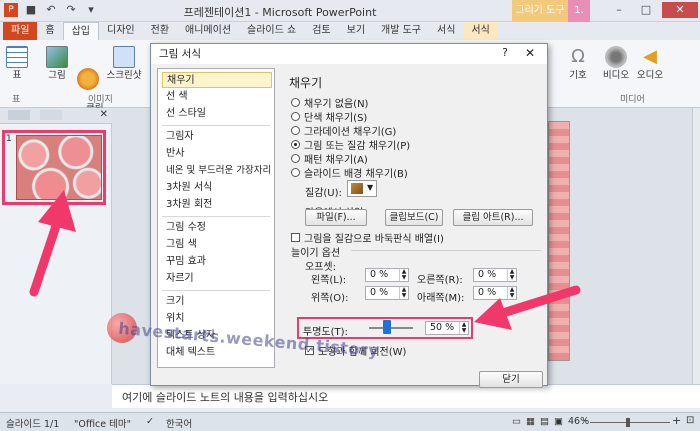 The height and width of the screenshot is (431, 700). What do you see at coordinates (52, 243) in the screenshot?
I see `arrow-to-thumbnail` at bounding box center [52, 243].